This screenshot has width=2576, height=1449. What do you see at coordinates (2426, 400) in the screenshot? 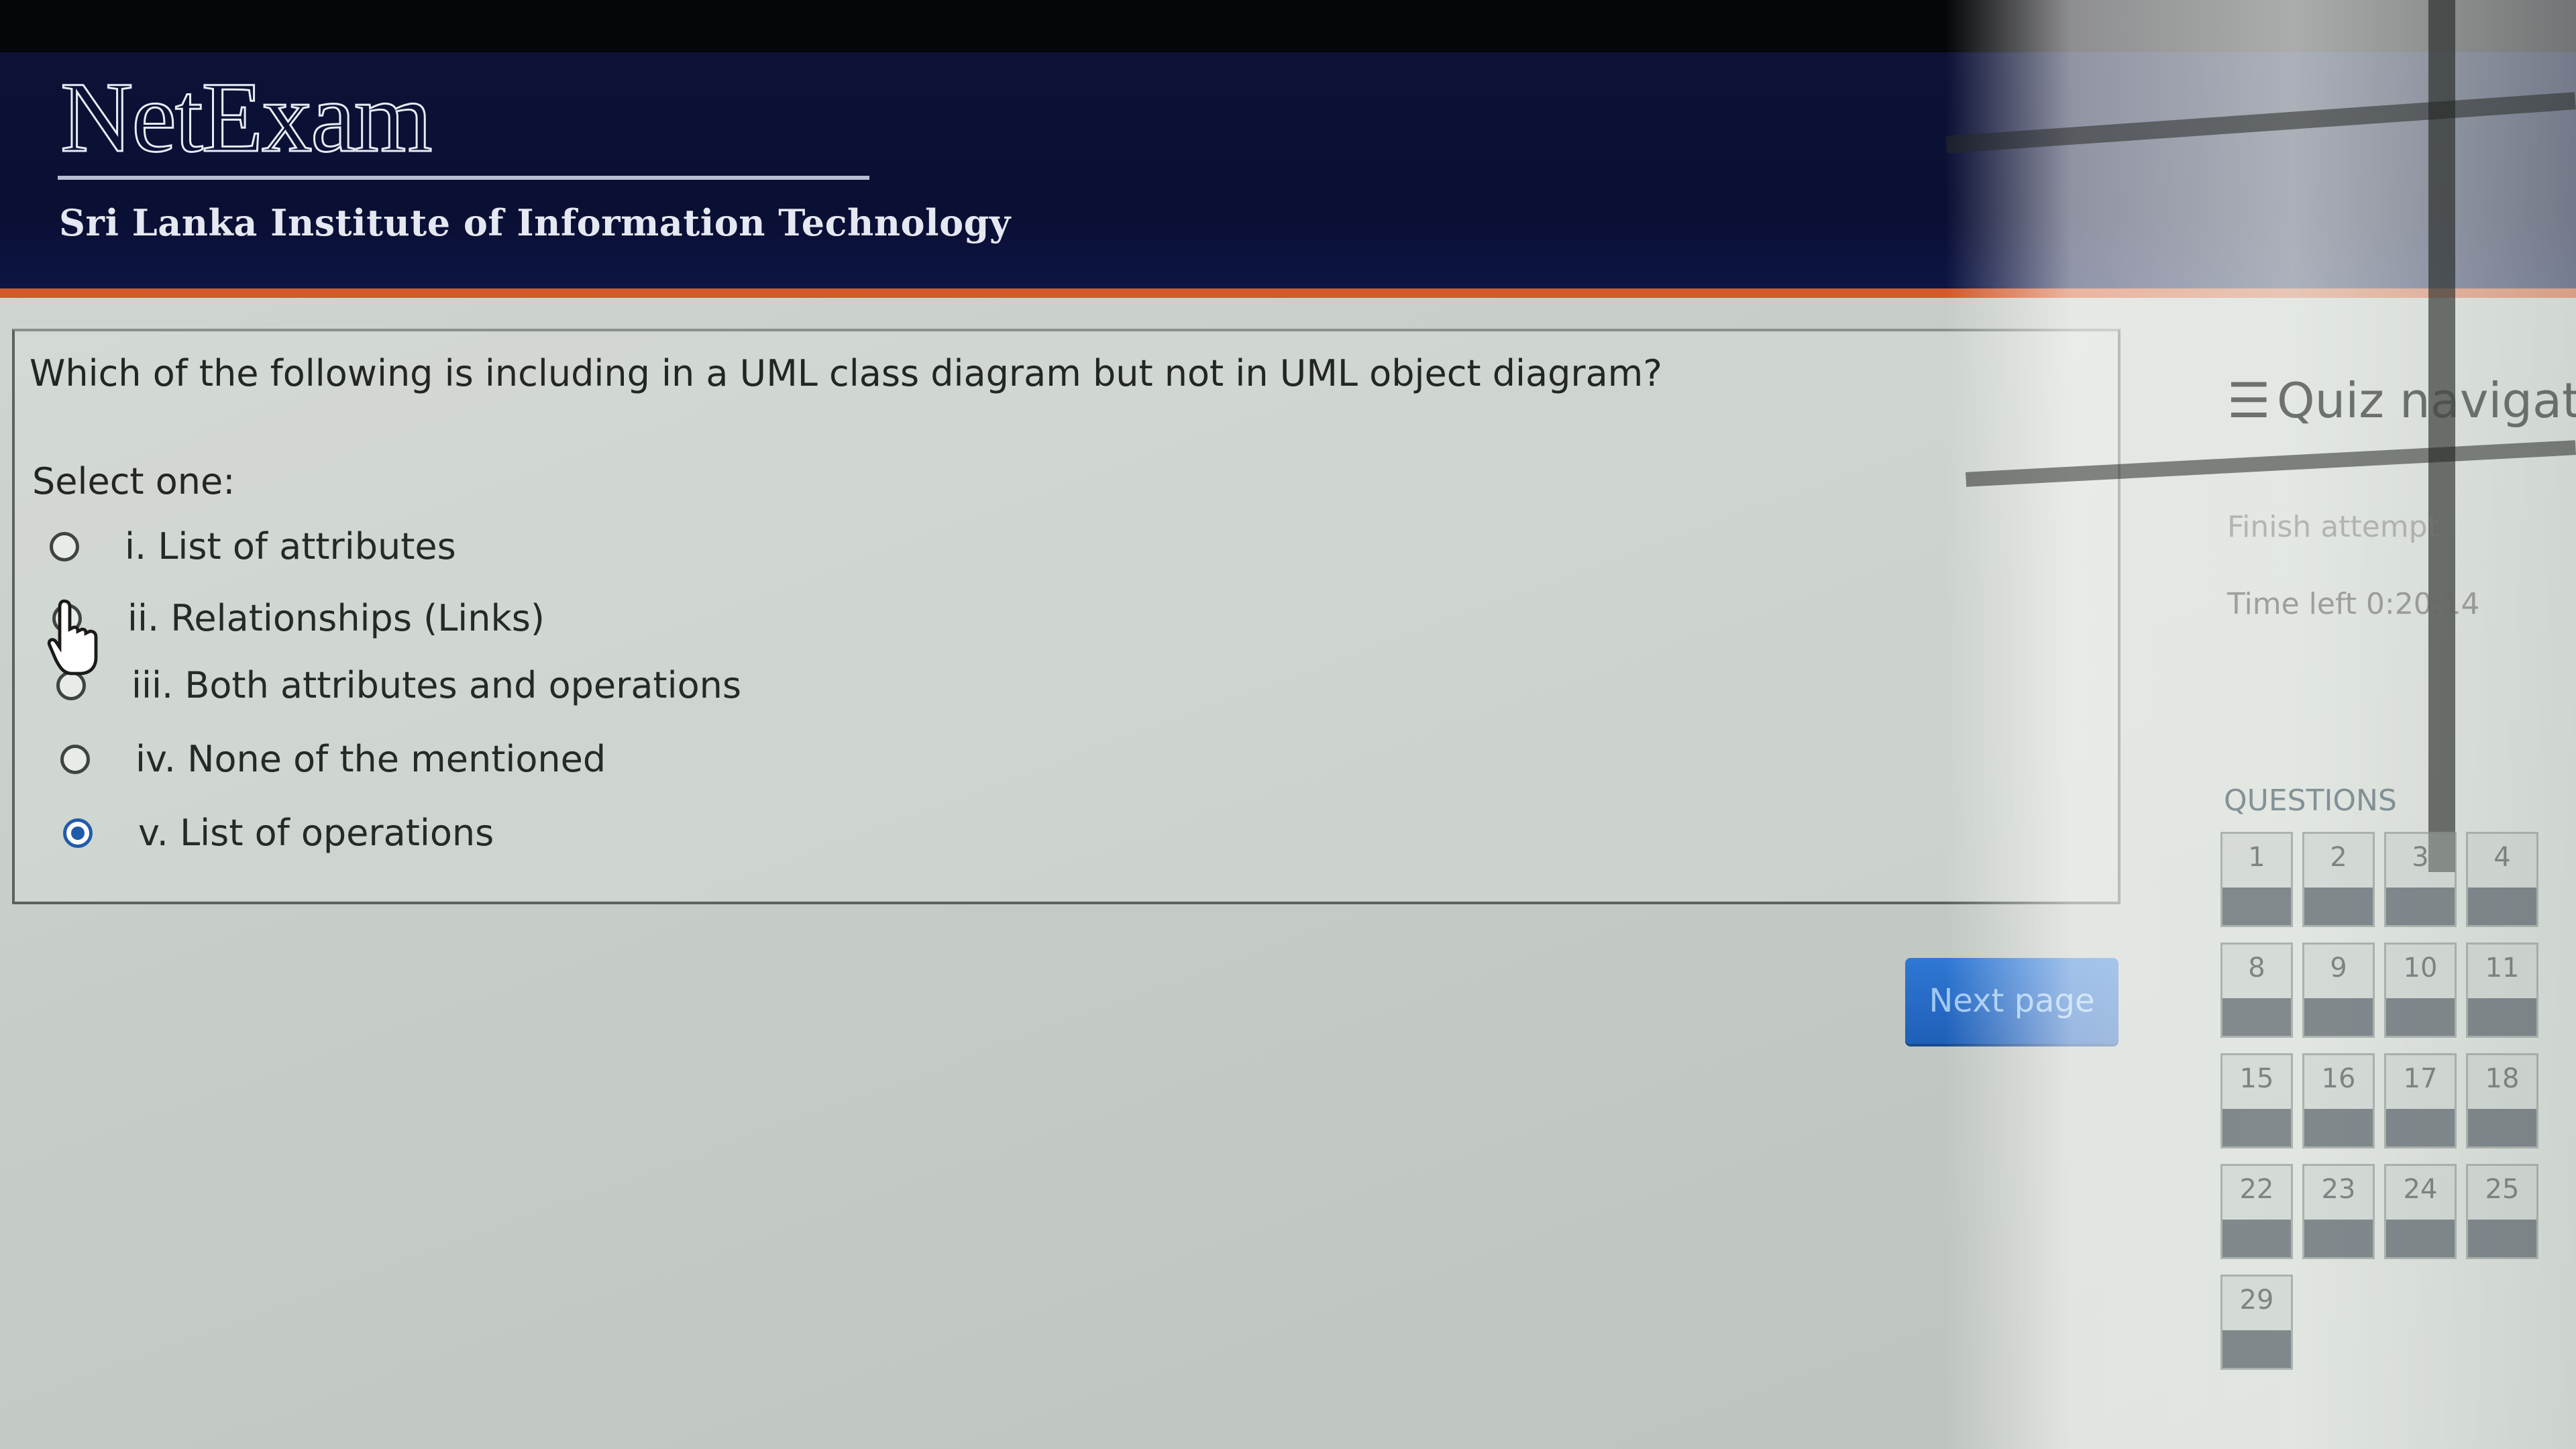
I see `quiz-navigation-label: Quiz navigation` at bounding box center [2426, 400].